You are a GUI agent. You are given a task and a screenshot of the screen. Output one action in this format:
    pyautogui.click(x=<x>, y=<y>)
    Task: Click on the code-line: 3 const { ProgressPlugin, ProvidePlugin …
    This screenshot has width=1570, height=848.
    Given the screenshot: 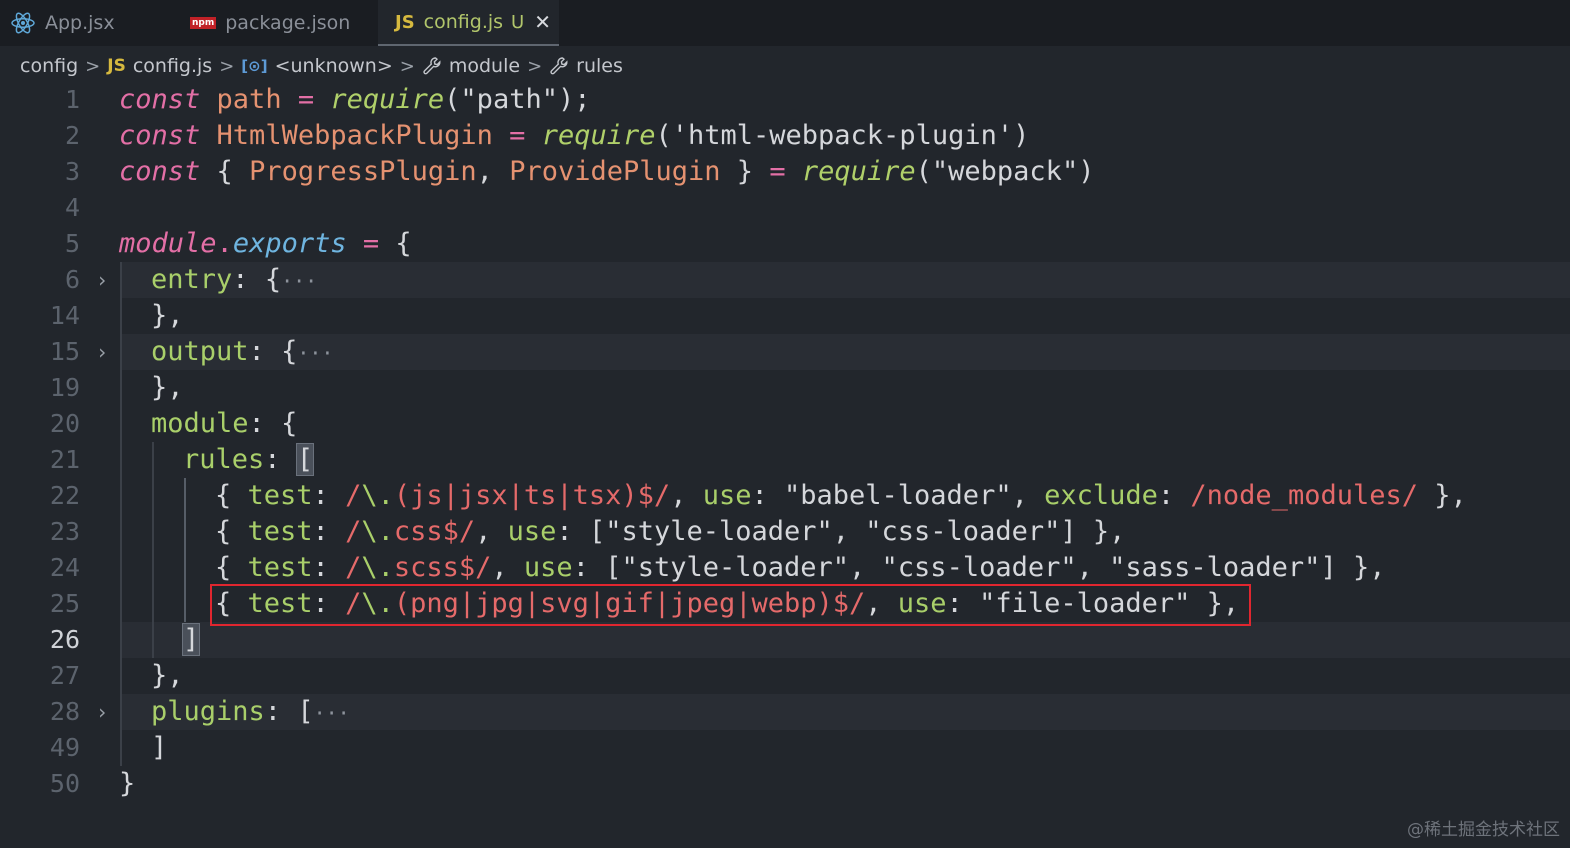 What is the action you would take?
    pyautogui.click(x=785, y=172)
    